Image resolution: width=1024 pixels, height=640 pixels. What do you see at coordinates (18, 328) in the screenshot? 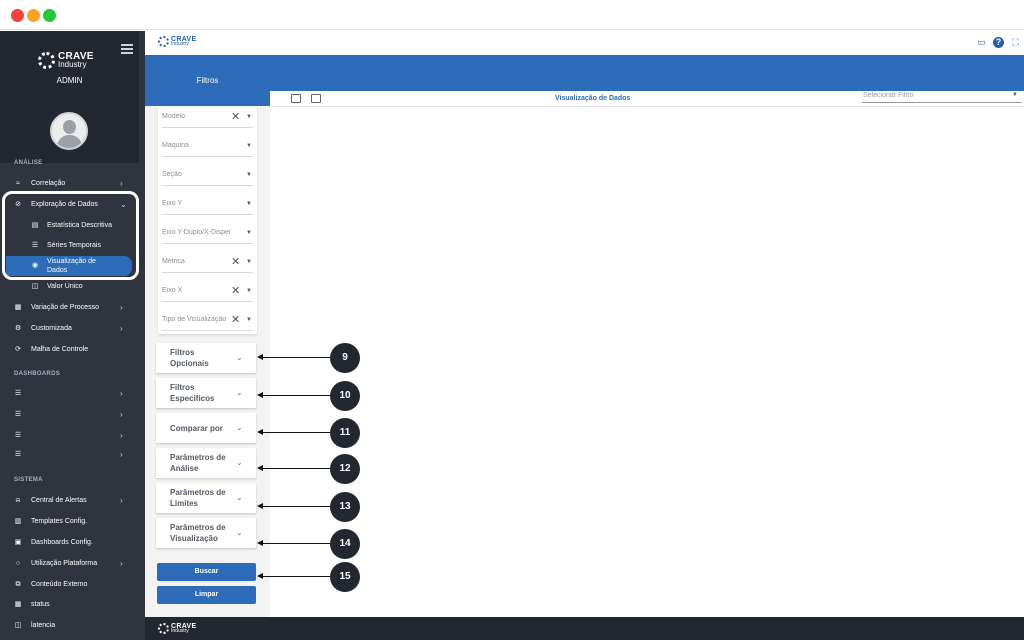
I see `gear-icon: ⚙` at bounding box center [18, 328].